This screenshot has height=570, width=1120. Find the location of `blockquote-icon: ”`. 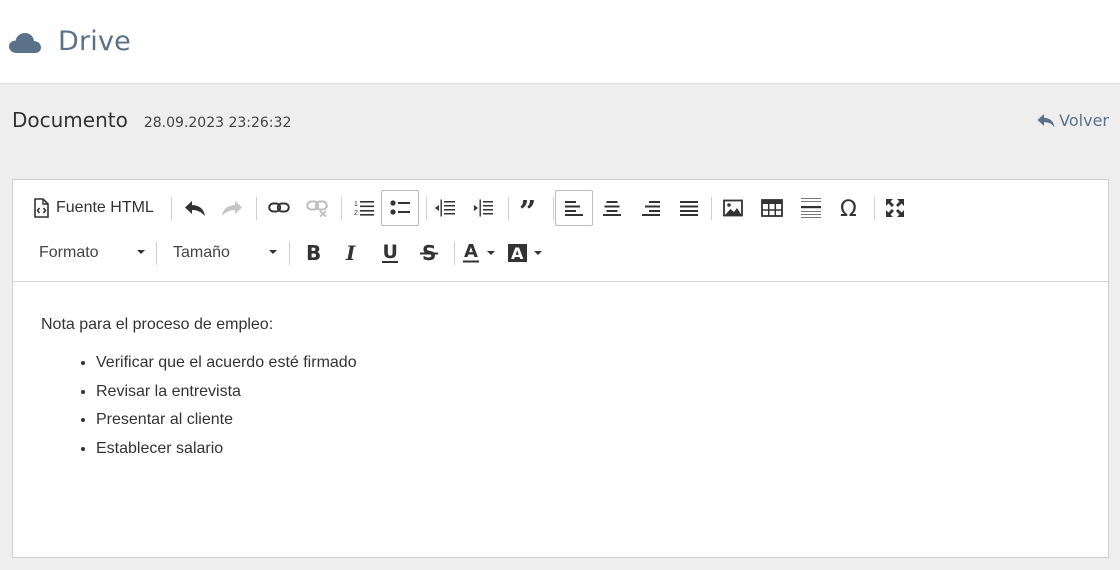

blockquote-icon: ” is located at coordinates (527, 208).